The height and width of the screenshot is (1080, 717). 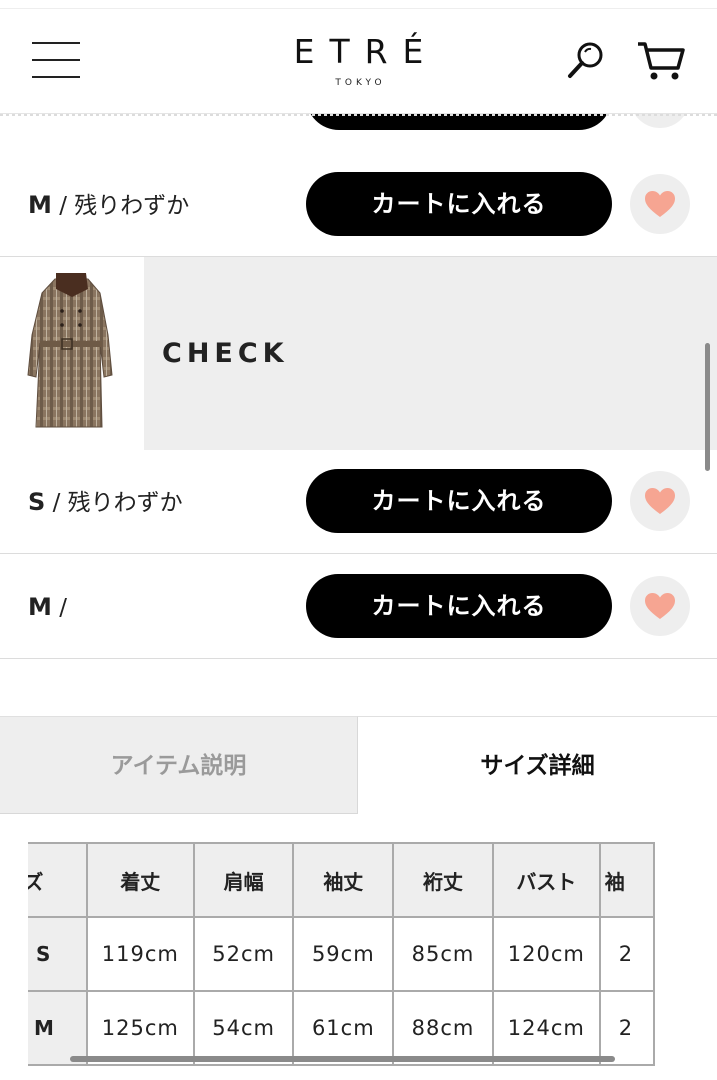 What do you see at coordinates (342, 1059) in the screenshot?
I see `horizontal-scrollbar` at bounding box center [342, 1059].